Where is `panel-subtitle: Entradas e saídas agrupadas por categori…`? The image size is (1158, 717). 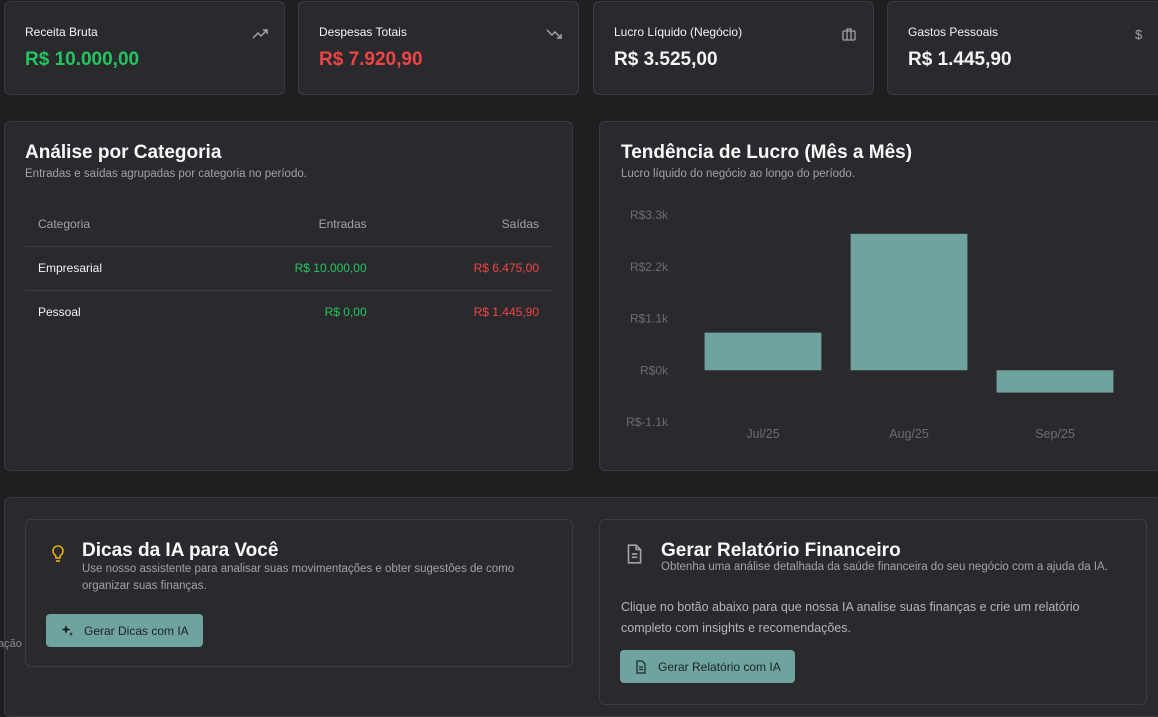 panel-subtitle: Entradas e saídas agrupadas por categori… is located at coordinates (166, 174).